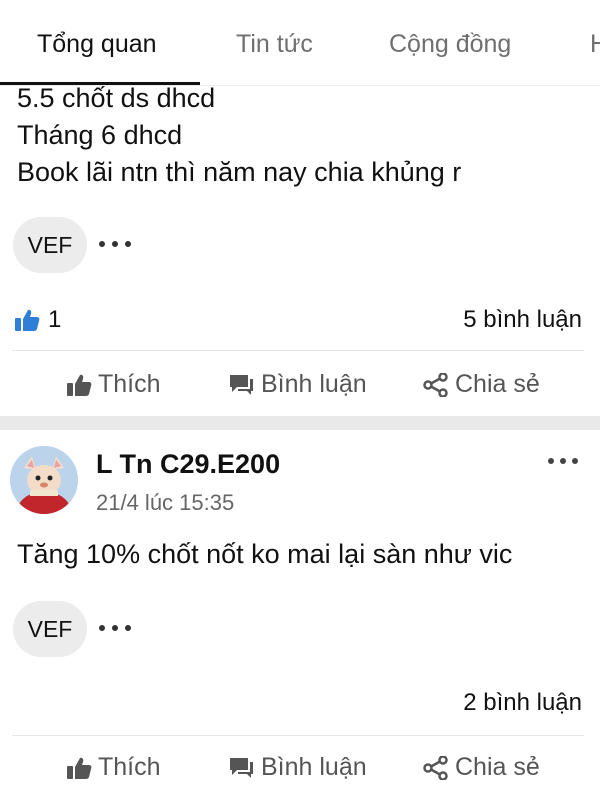  I want to click on avatar, so click(44, 480).